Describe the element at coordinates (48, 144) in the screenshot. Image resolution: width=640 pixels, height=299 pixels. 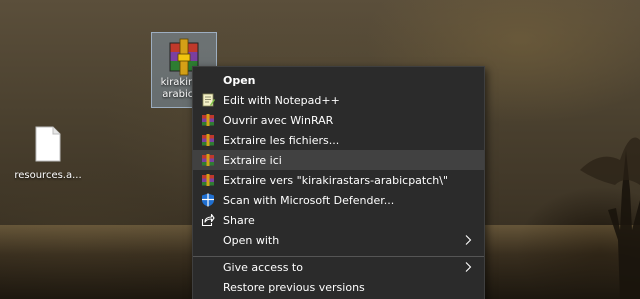
I see `blank-file-icon` at that location.